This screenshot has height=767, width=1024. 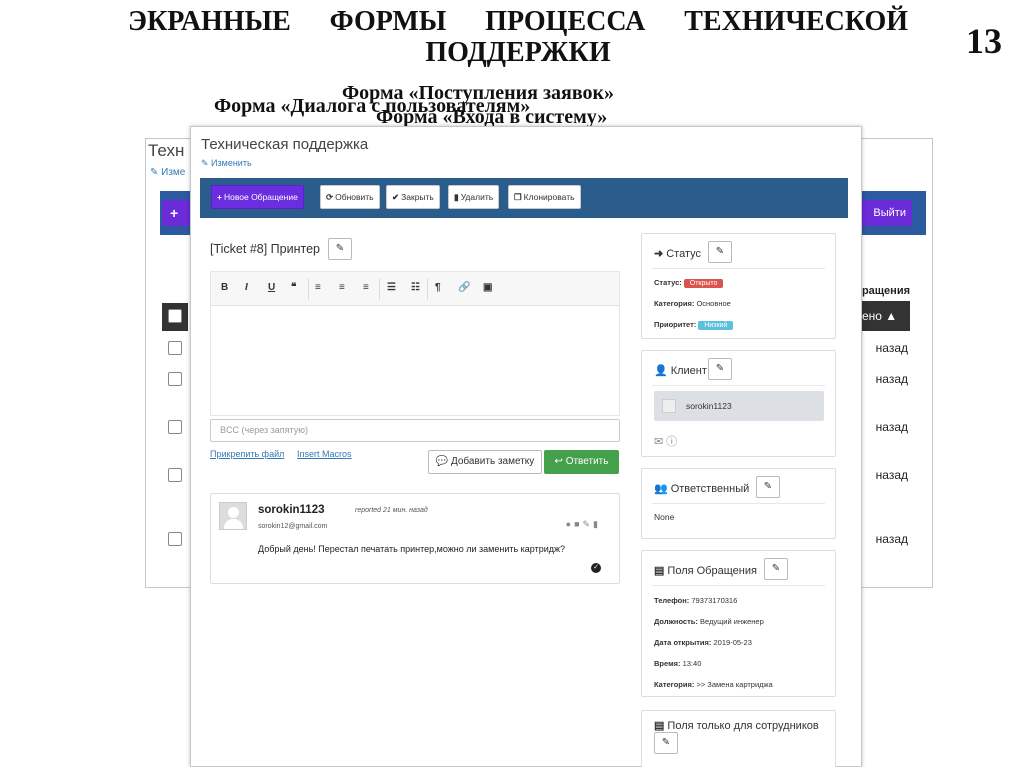 I want to click on edit-title-button: ✎, so click(x=340, y=249).